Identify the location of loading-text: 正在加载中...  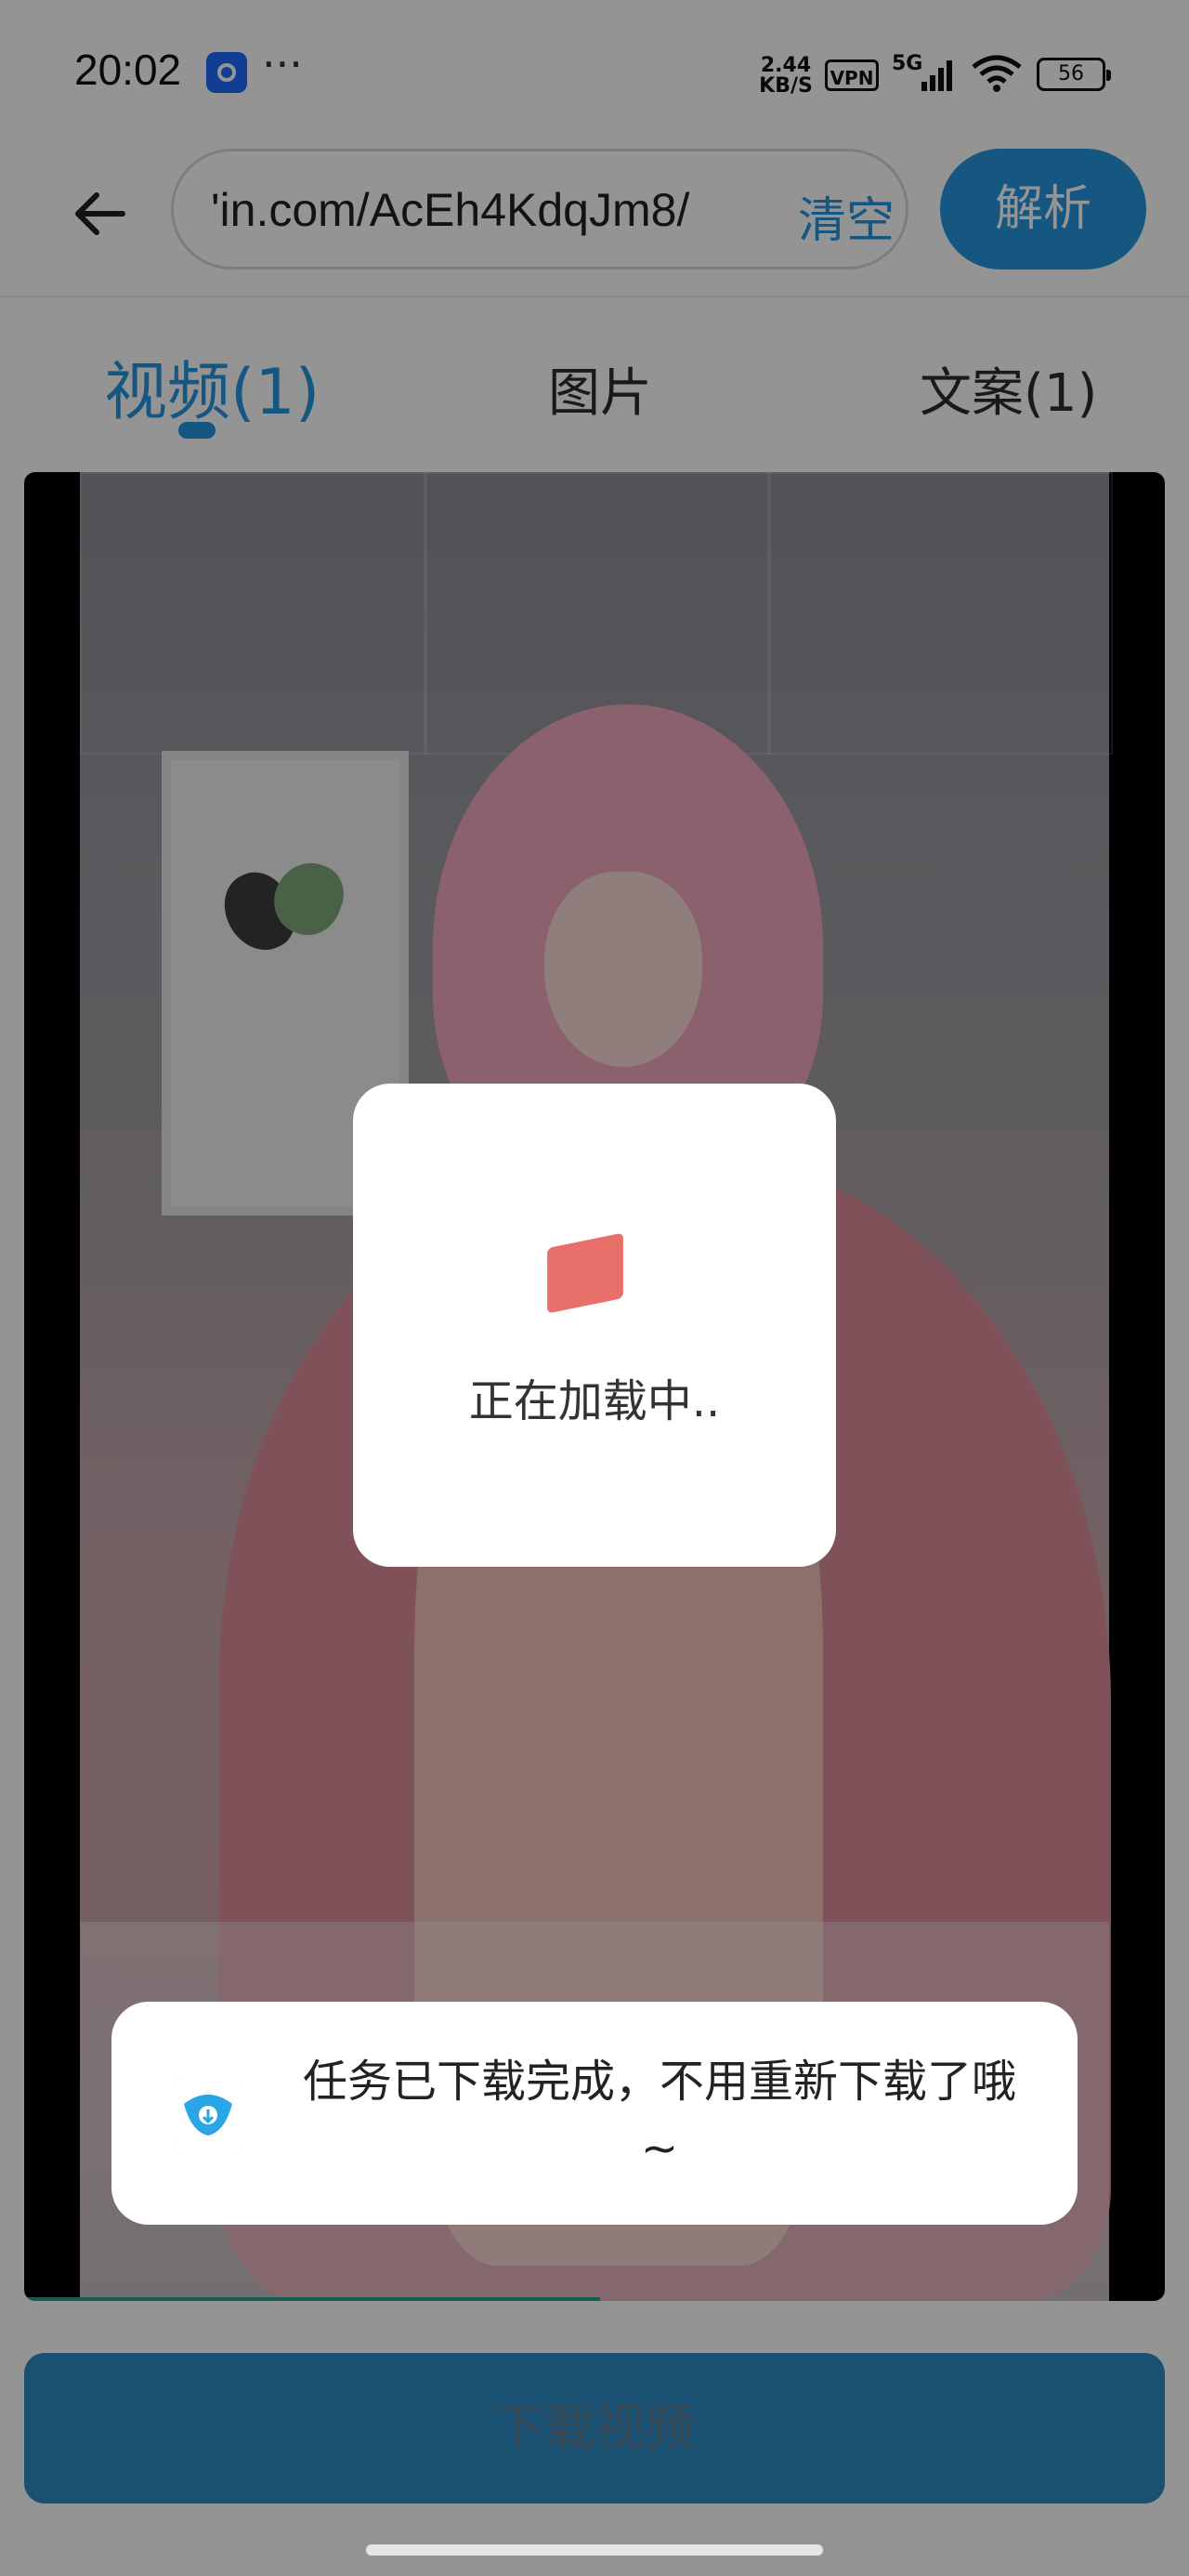
(594, 1401).